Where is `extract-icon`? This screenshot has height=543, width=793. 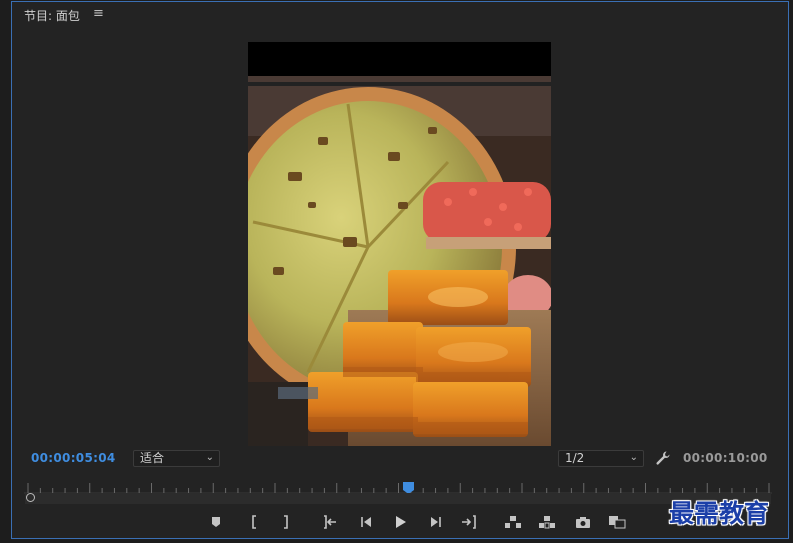
extract-icon is located at coordinates (547, 522).